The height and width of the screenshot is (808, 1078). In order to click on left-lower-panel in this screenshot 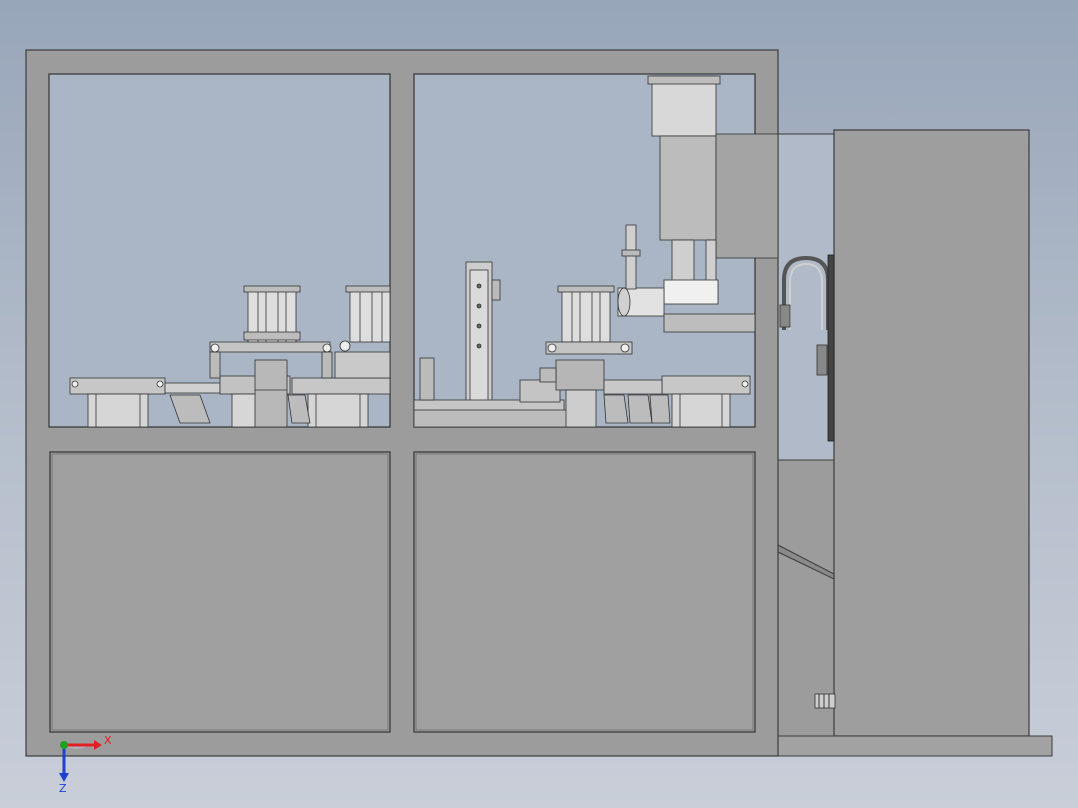, I will do `click(220, 592)`.